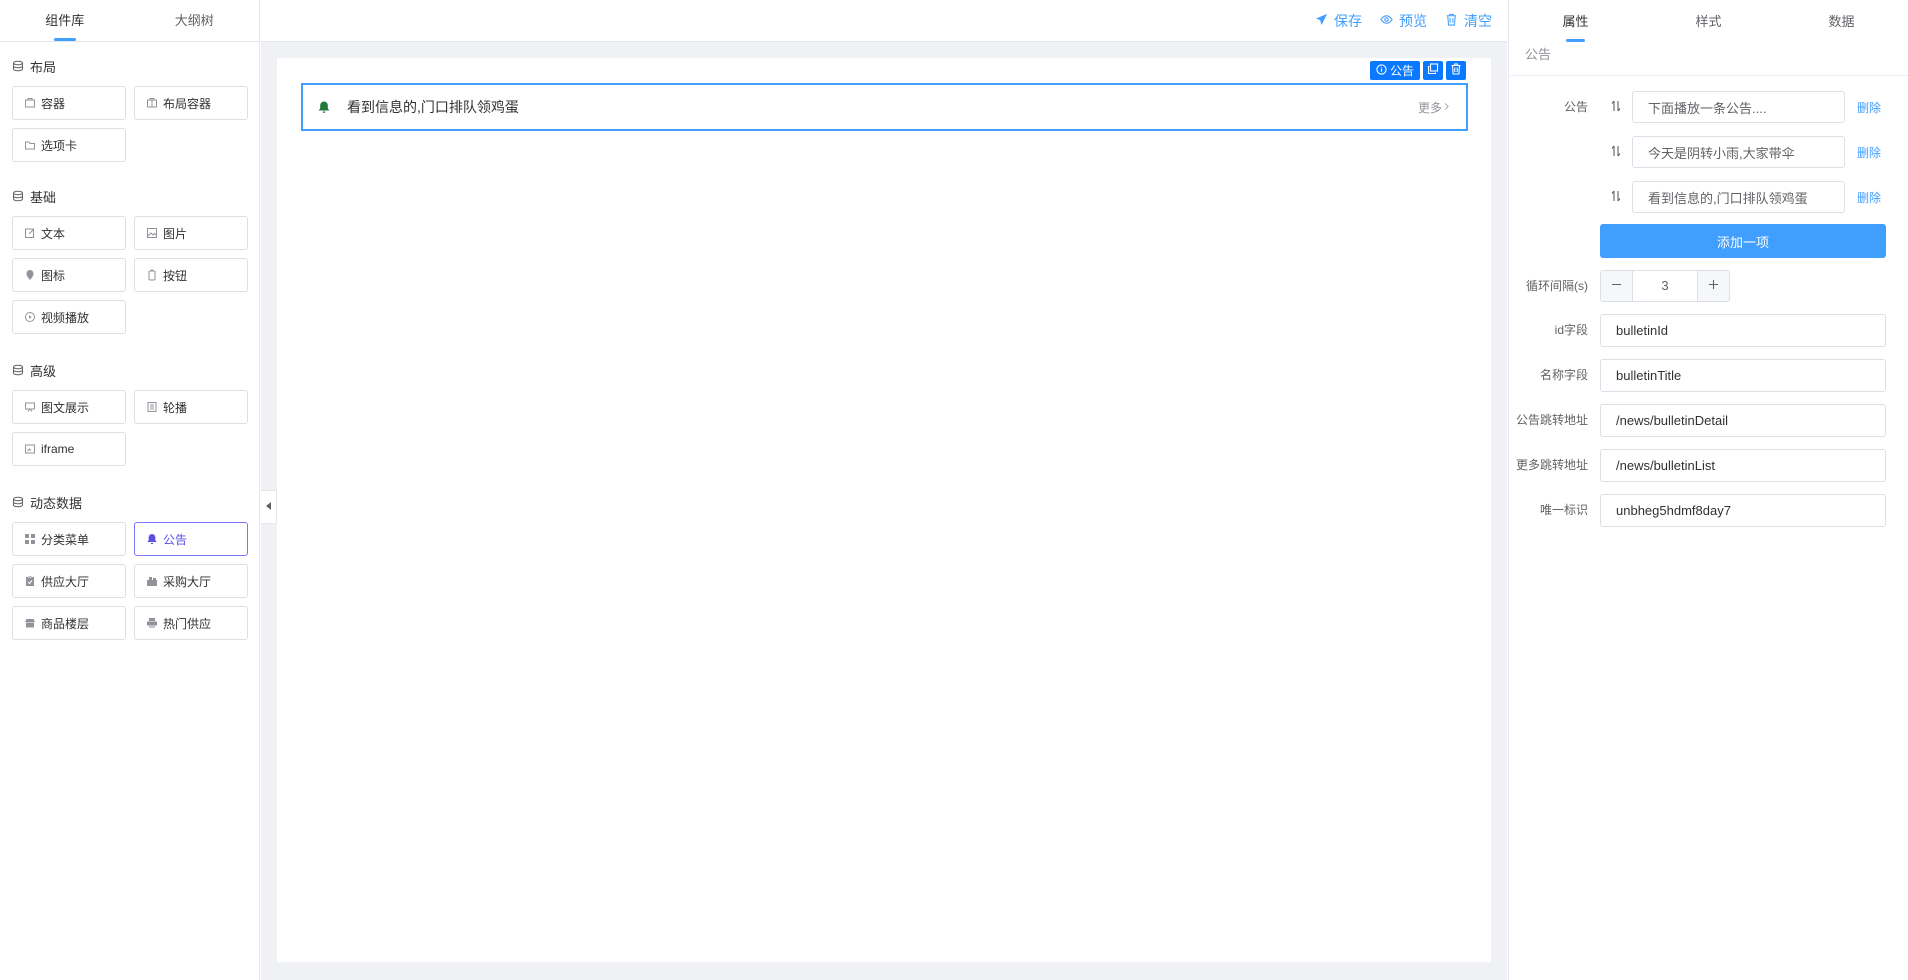 The height and width of the screenshot is (980, 1908). What do you see at coordinates (43, 67) in the screenshot?
I see `group-title: 布局` at bounding box center [43, 67].